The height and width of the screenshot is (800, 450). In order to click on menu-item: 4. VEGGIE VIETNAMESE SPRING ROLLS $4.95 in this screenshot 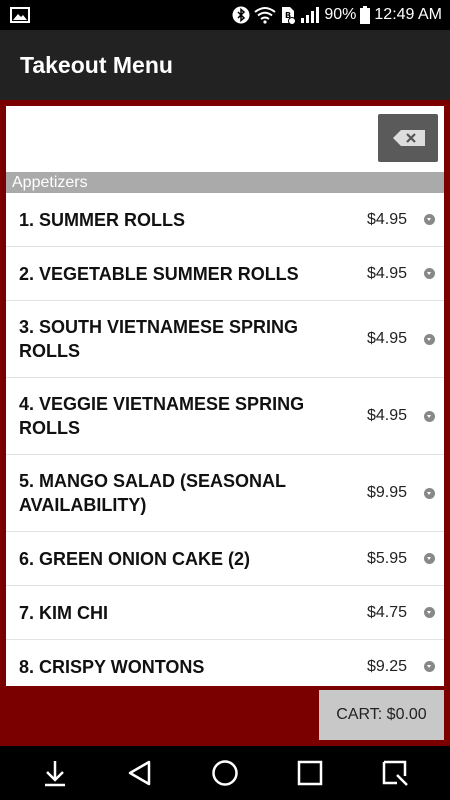, I will do `click(225, 416)`.